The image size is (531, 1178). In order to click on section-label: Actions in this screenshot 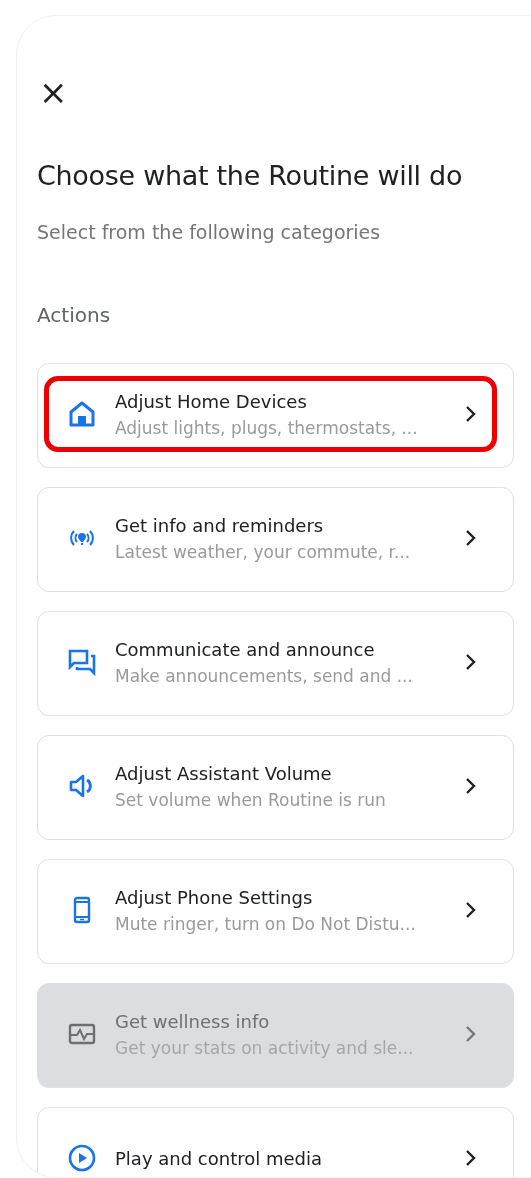, I will do `click(74, 315)`.